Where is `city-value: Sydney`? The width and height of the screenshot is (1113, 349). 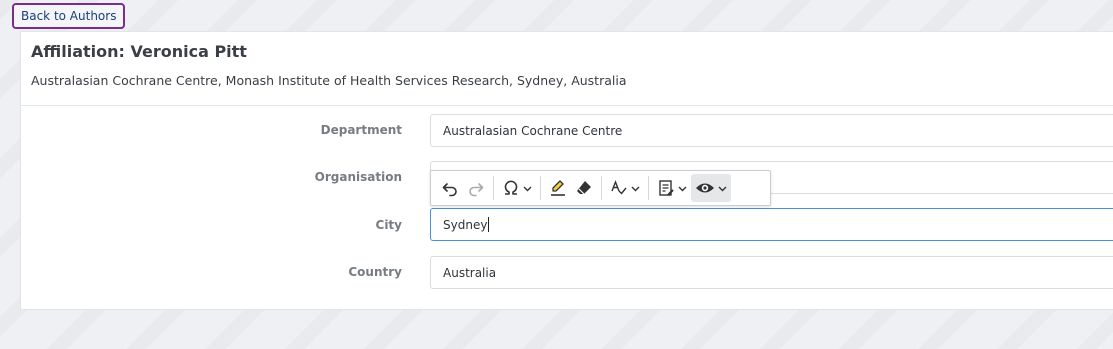 city-value: Sydney is located at coordinates (465, 224).